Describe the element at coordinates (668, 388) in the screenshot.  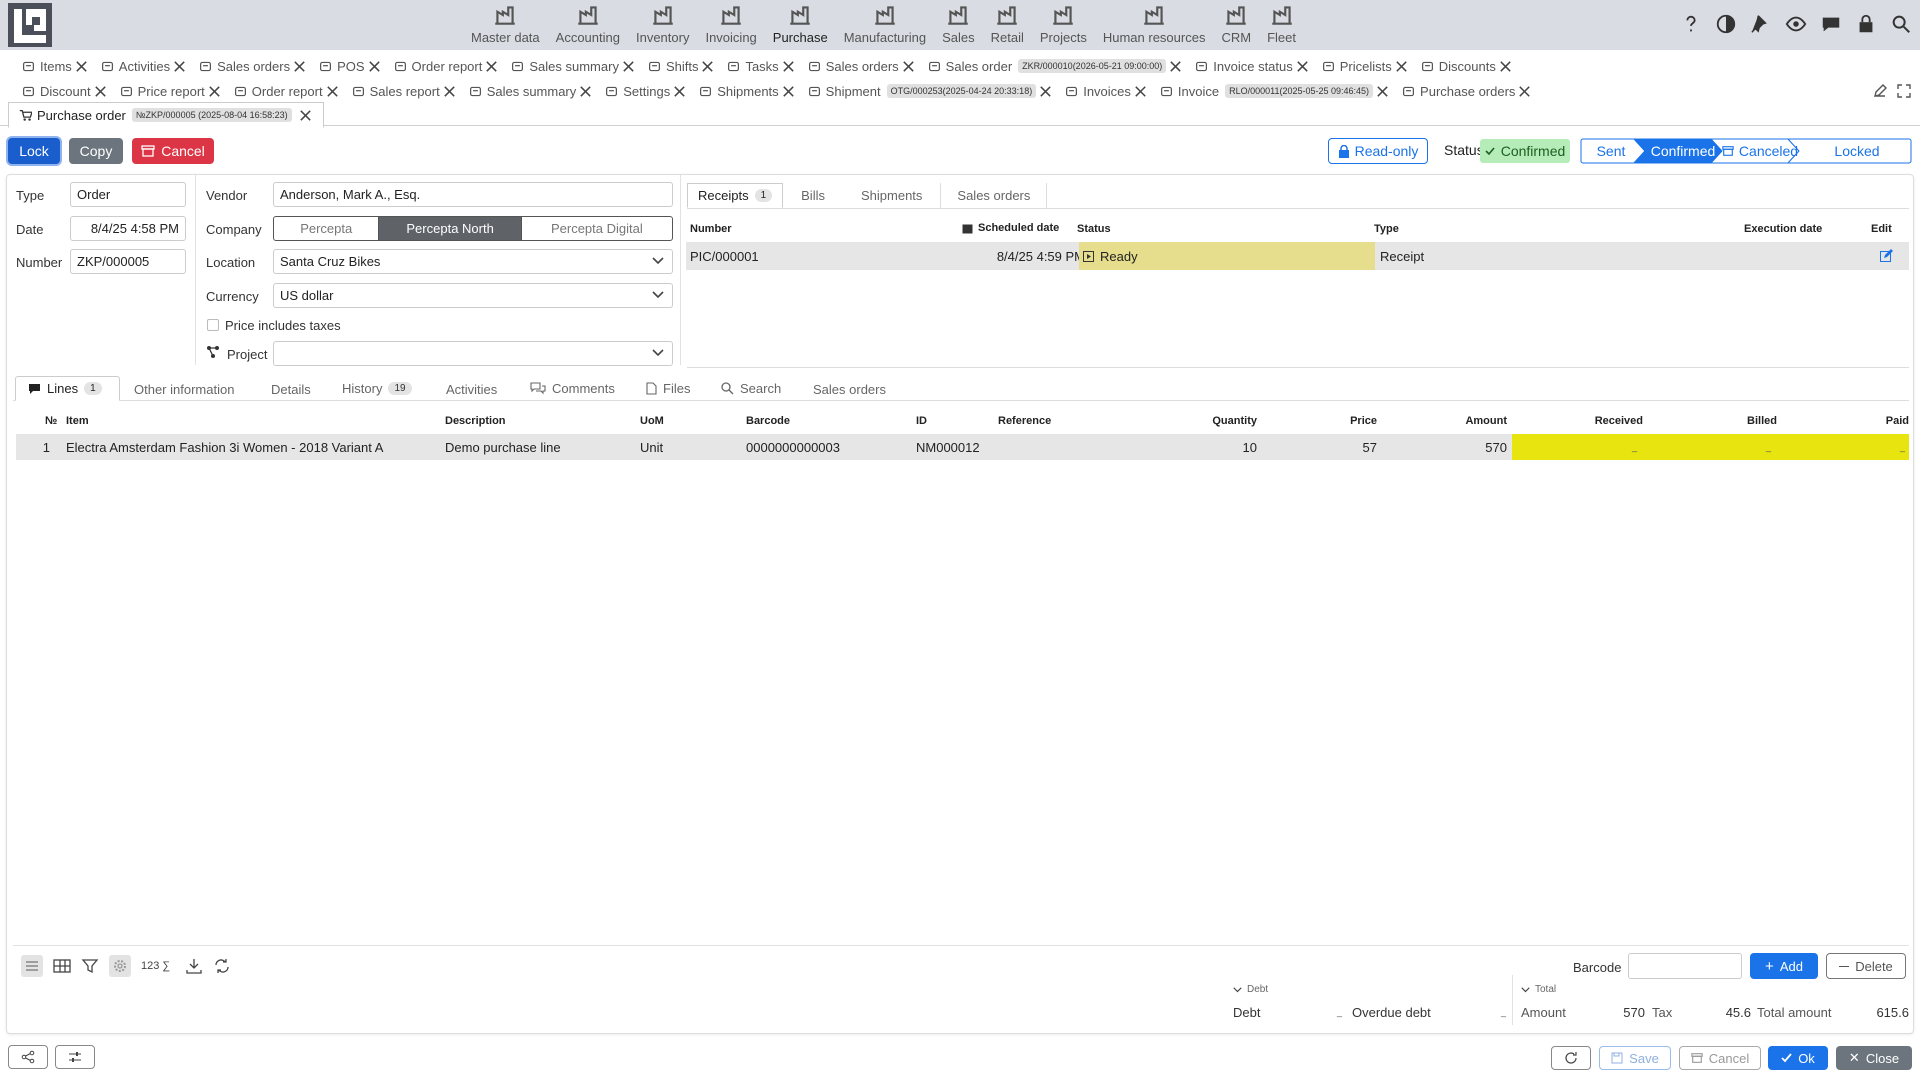
I see `tab-files: Files` at that location.